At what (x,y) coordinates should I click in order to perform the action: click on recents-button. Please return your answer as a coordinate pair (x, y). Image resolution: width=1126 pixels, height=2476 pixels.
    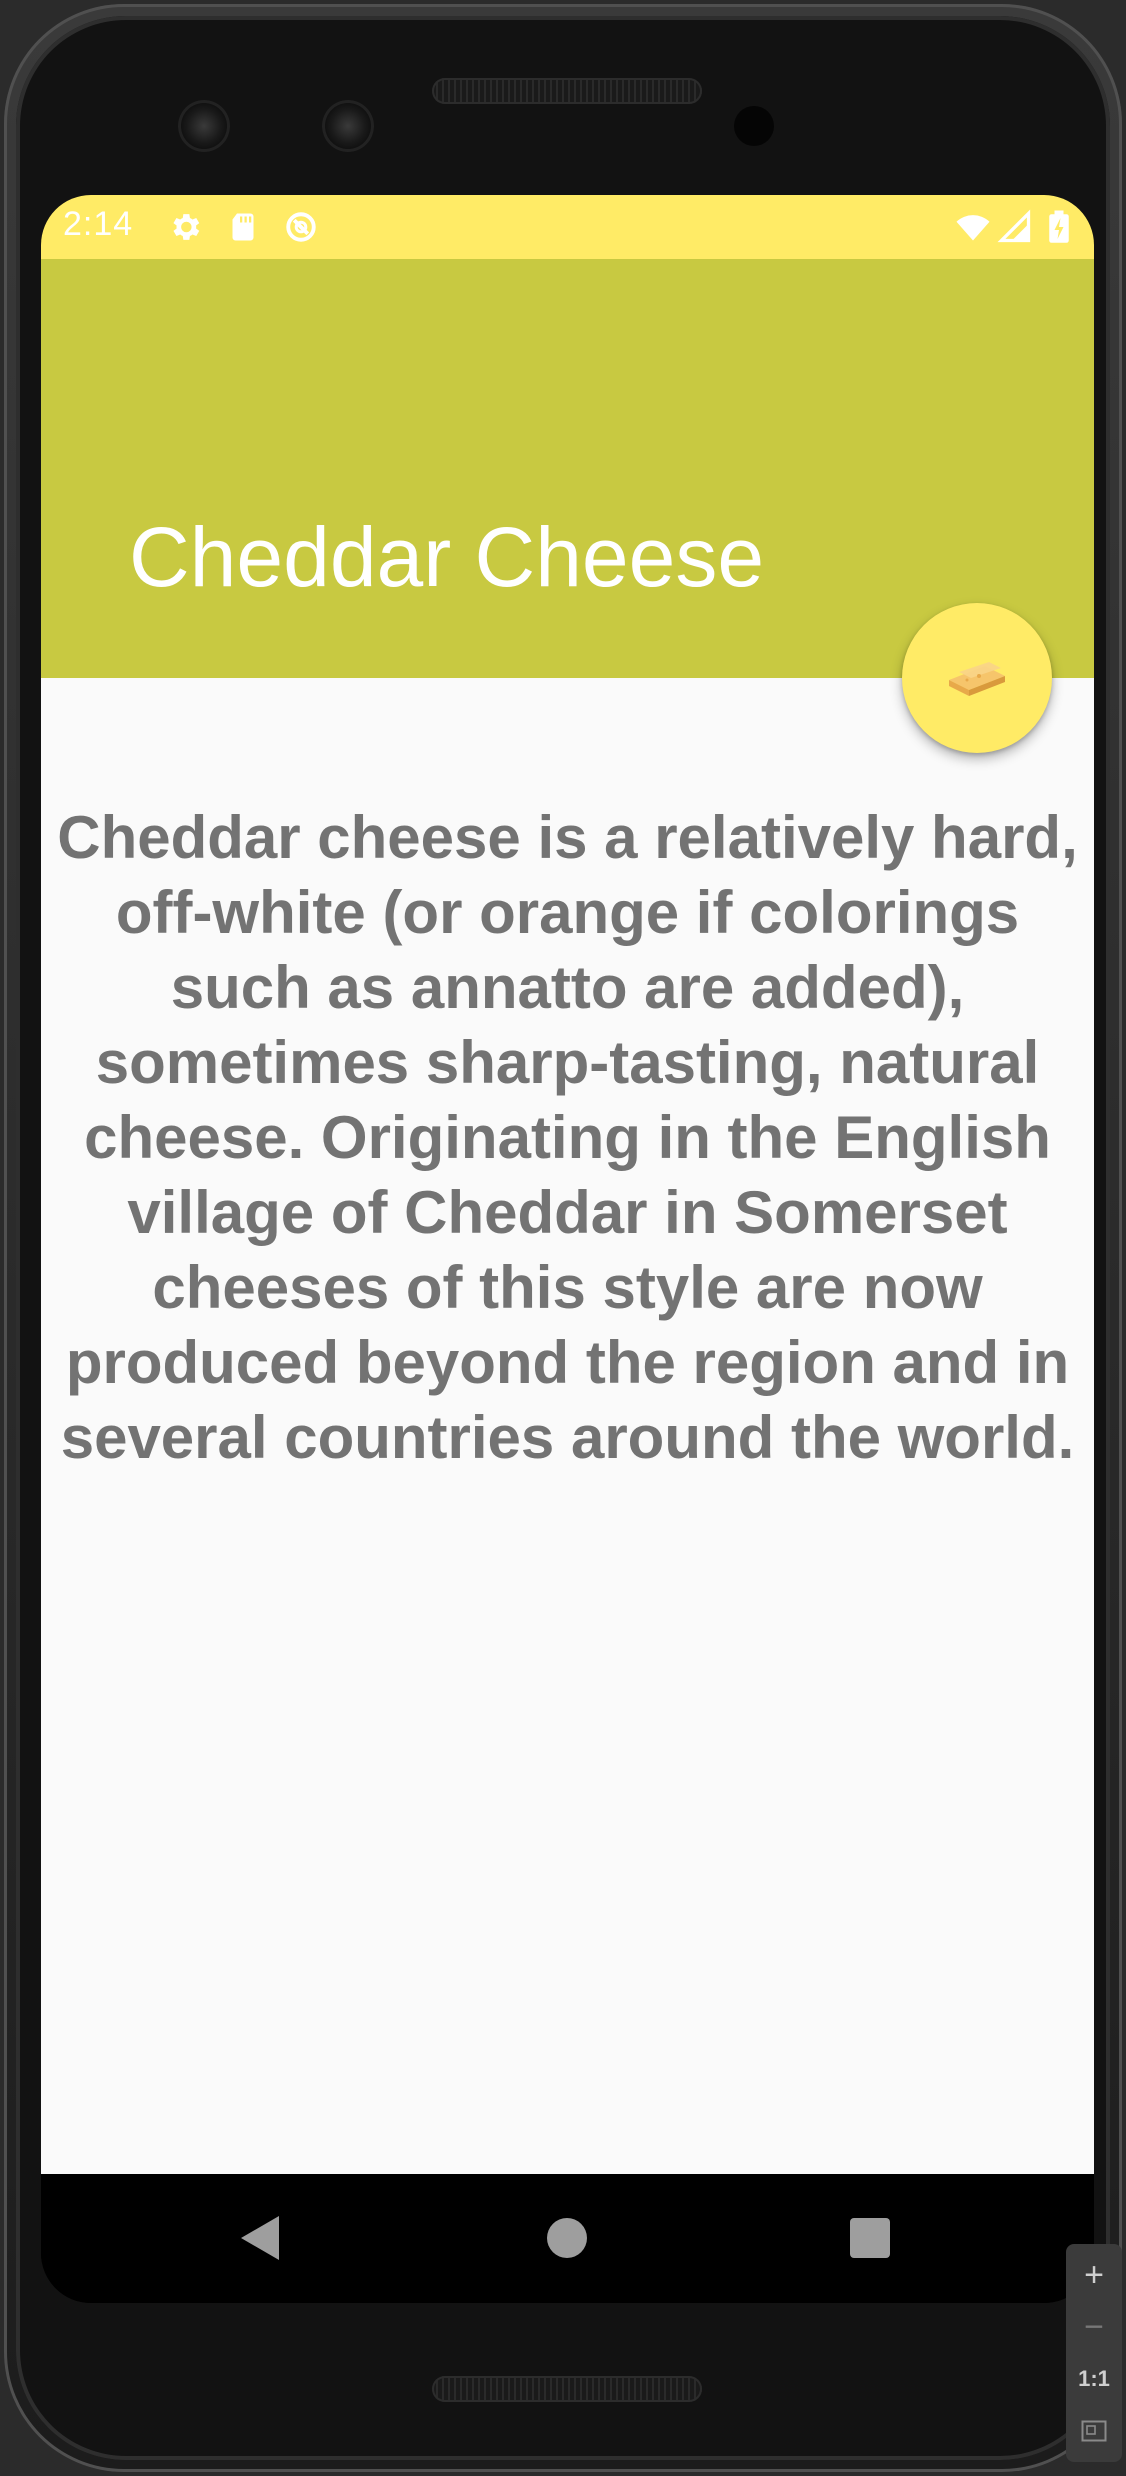
    Looking at the image, I should click on (870, 2238).